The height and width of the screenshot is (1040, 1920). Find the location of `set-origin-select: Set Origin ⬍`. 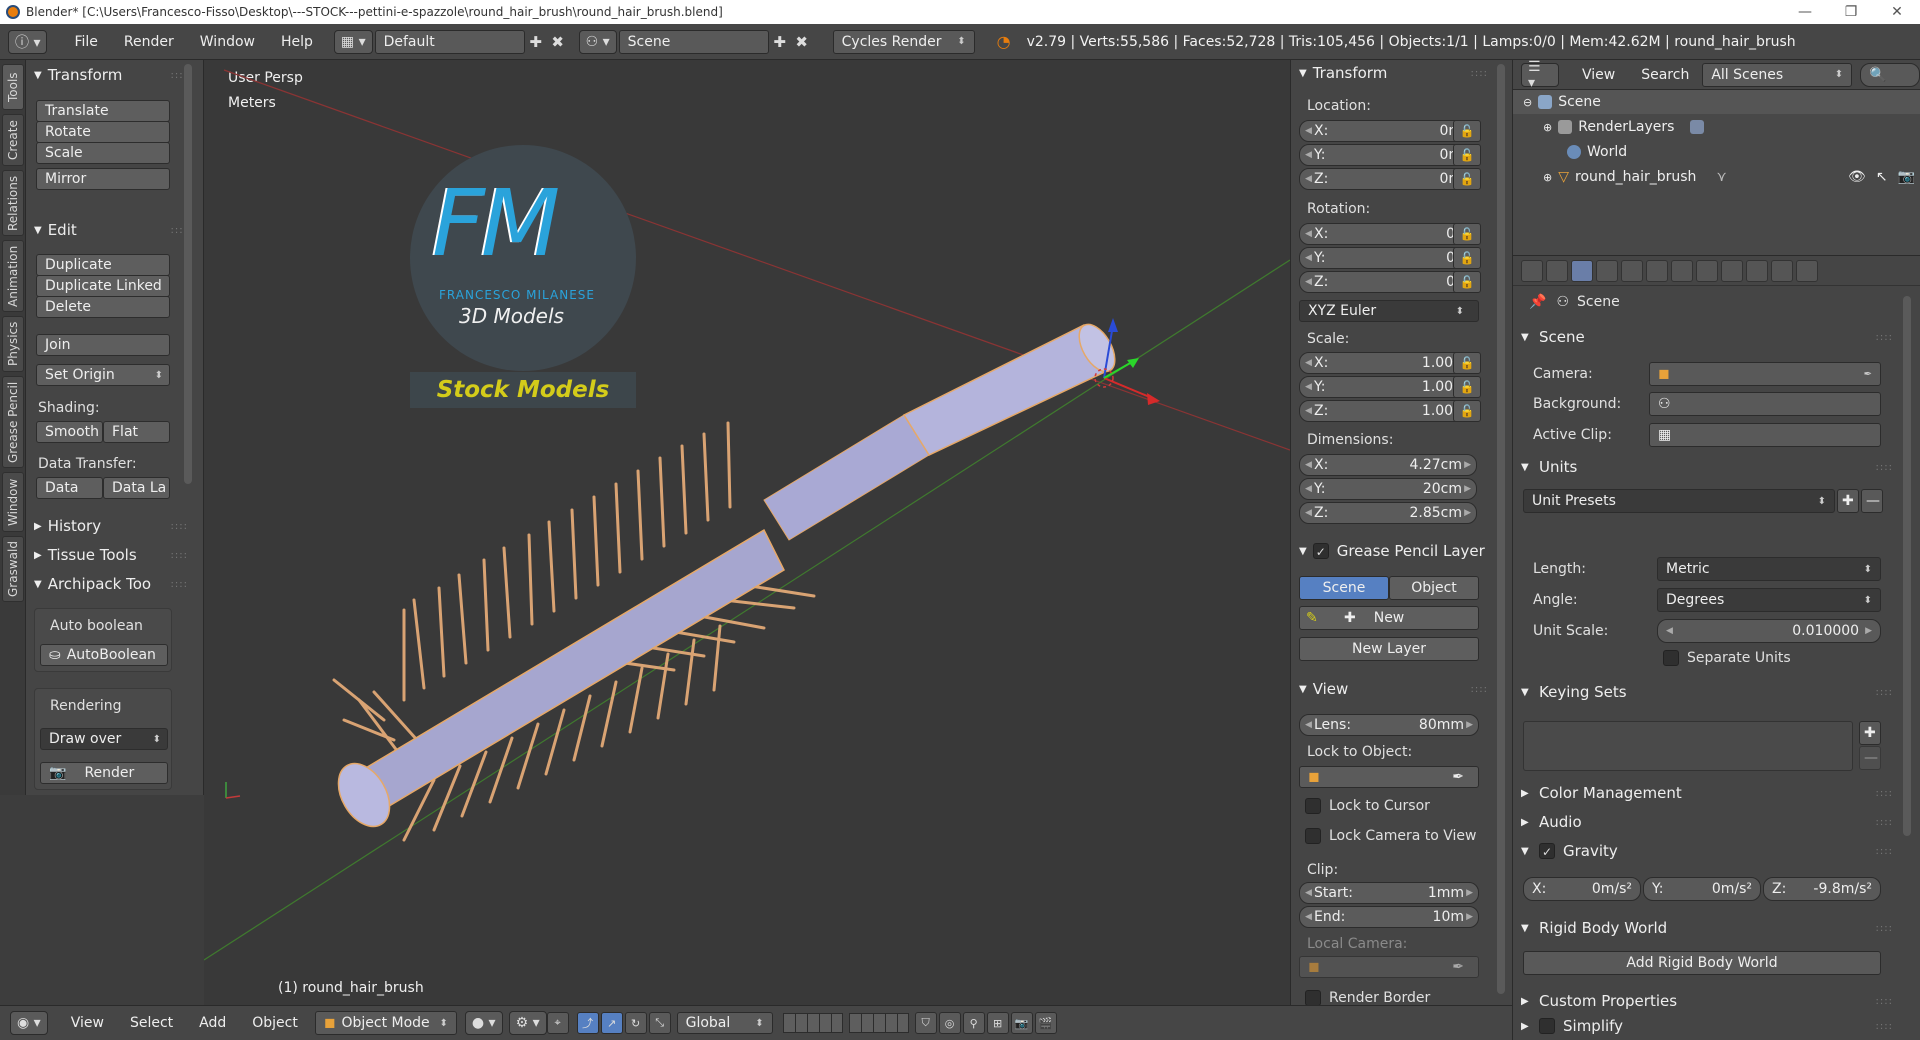

set-origin-select: Set Origin ⬍ is located at coordinates (103, 375).